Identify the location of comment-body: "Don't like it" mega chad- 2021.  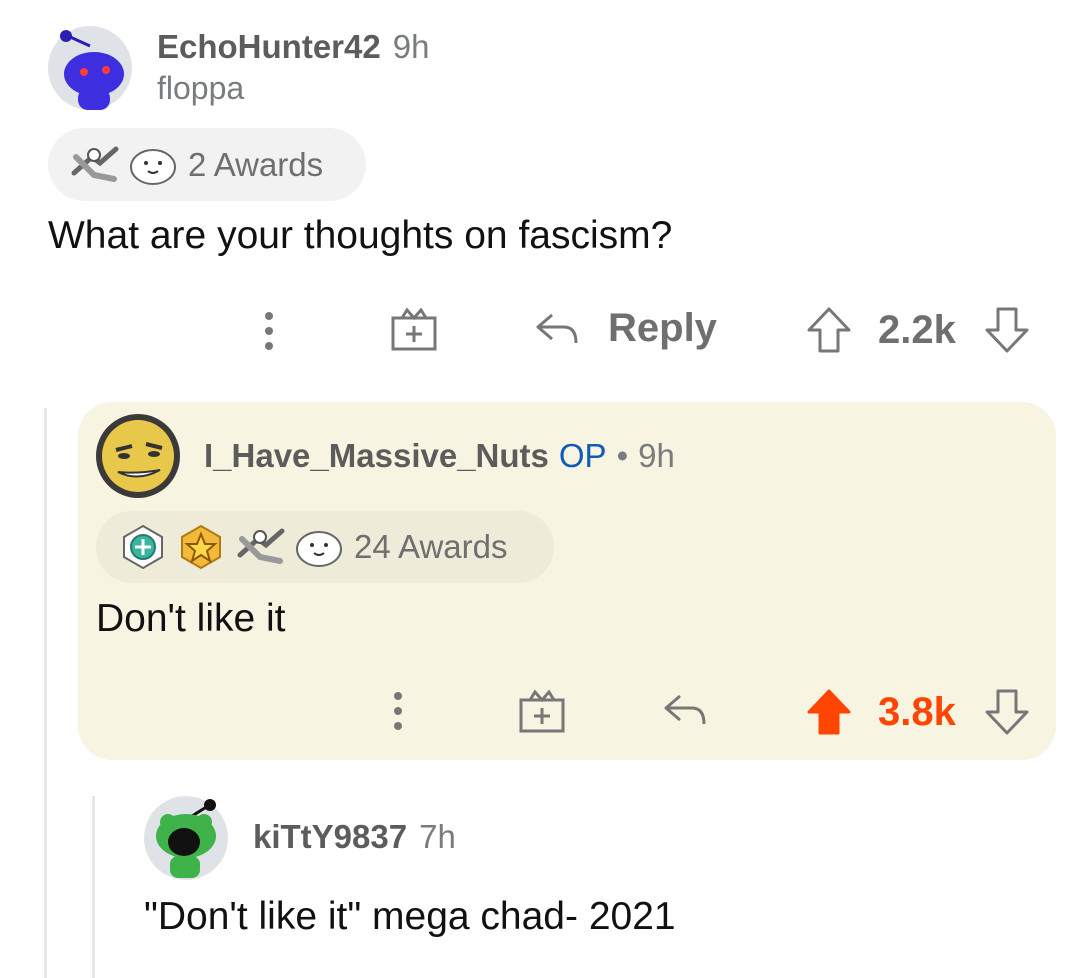
(410, 916).